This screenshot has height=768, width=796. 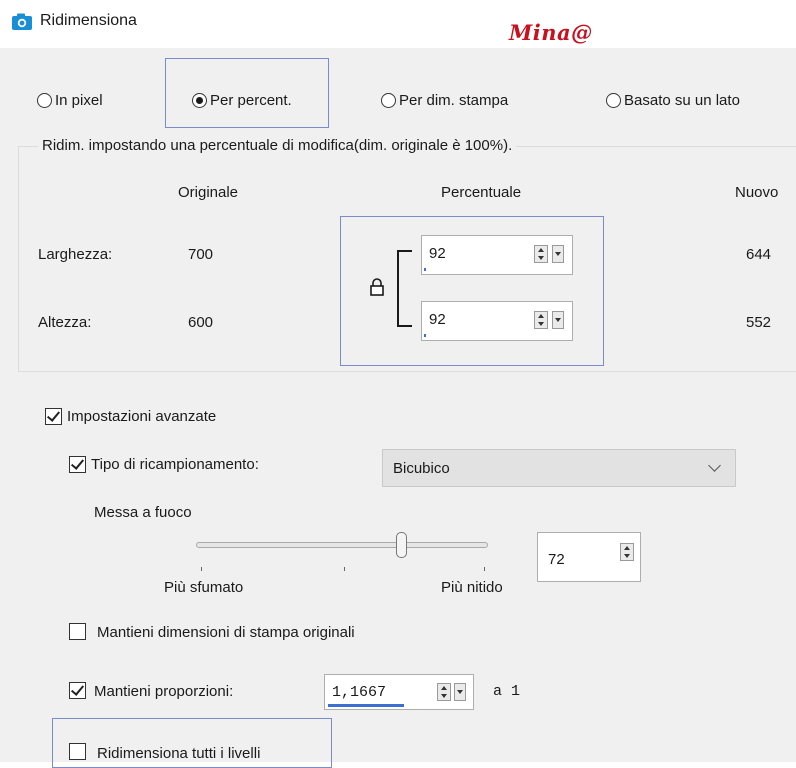 What do you see at coordinates (77, 751) in the screenshot?
I see `resize-all-layers-checkbox` at bounding box center [77, 751].